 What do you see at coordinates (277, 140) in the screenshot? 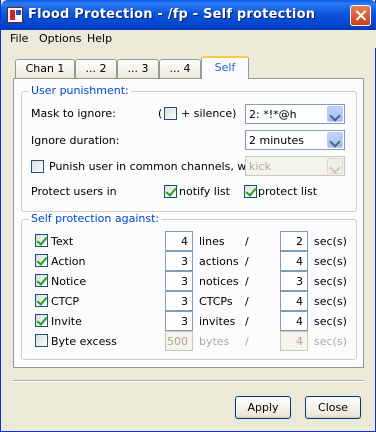
I see `duration-value: 2 minutes` at bounding box center [277, 140].